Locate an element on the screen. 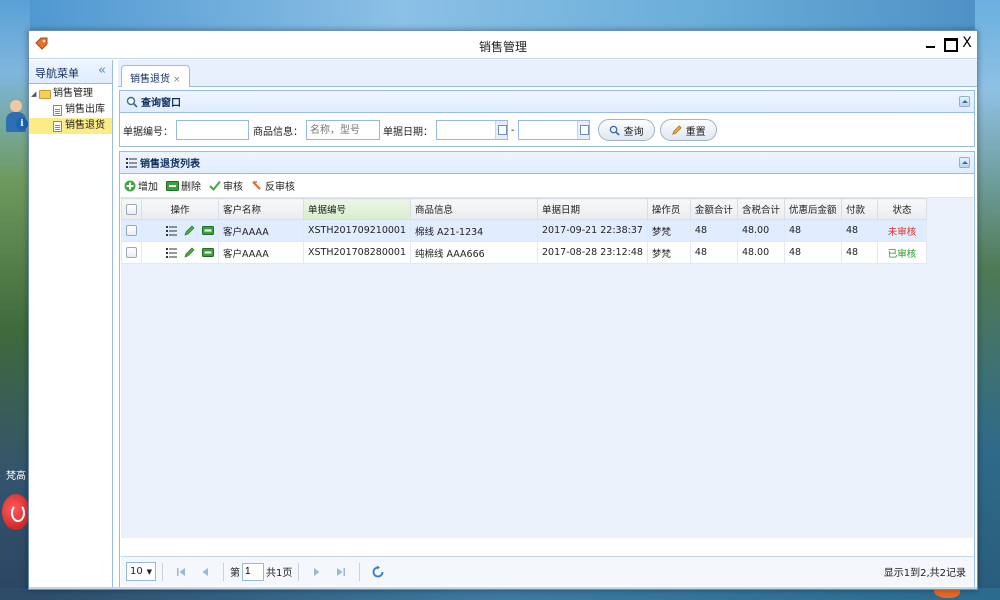  start-date-field is located at coordinates (472, 130).